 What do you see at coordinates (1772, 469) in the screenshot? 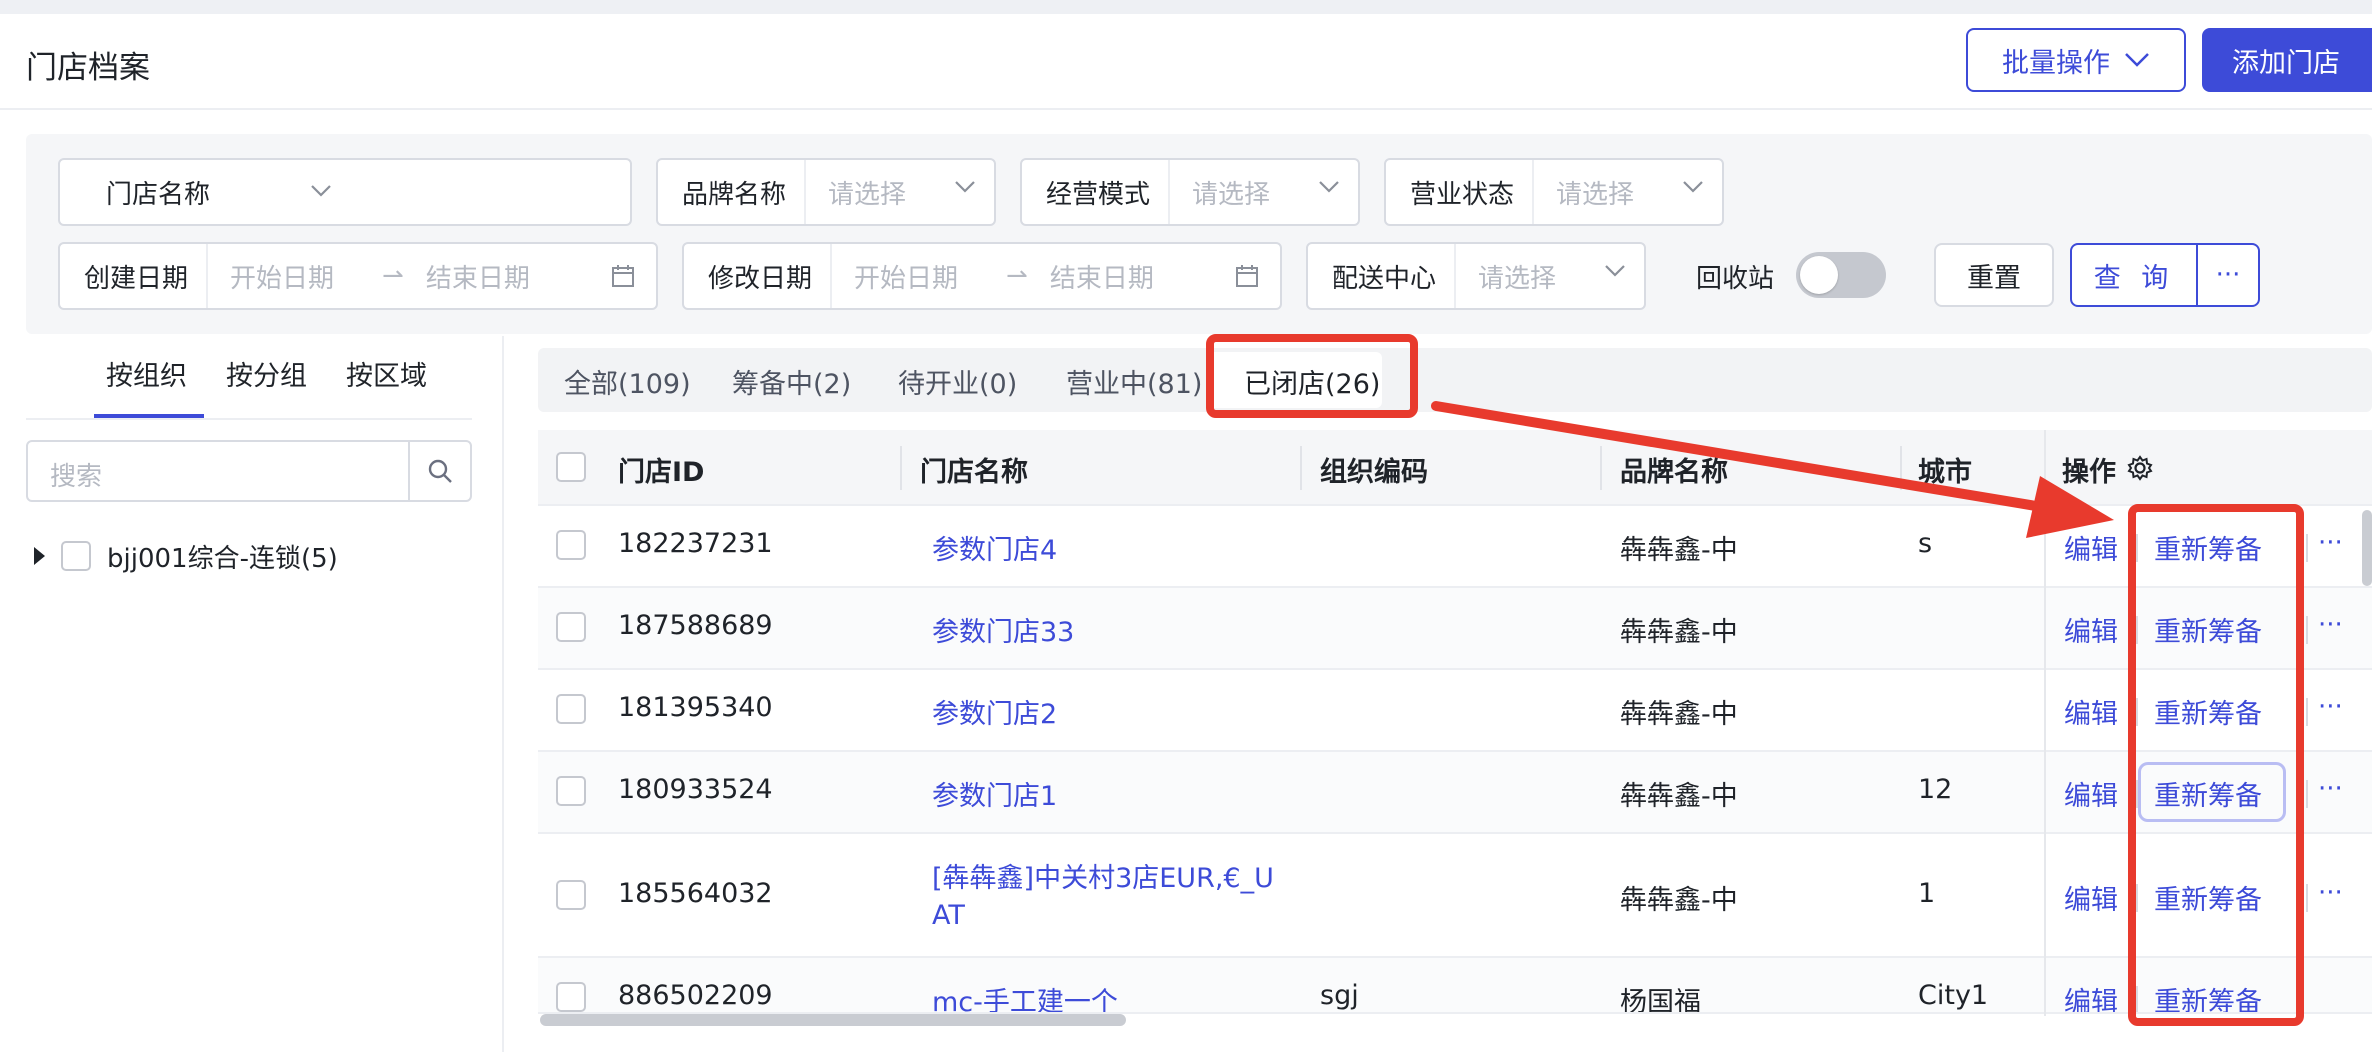
I see `annotation-arrow` at bounding box center [1772, 469].